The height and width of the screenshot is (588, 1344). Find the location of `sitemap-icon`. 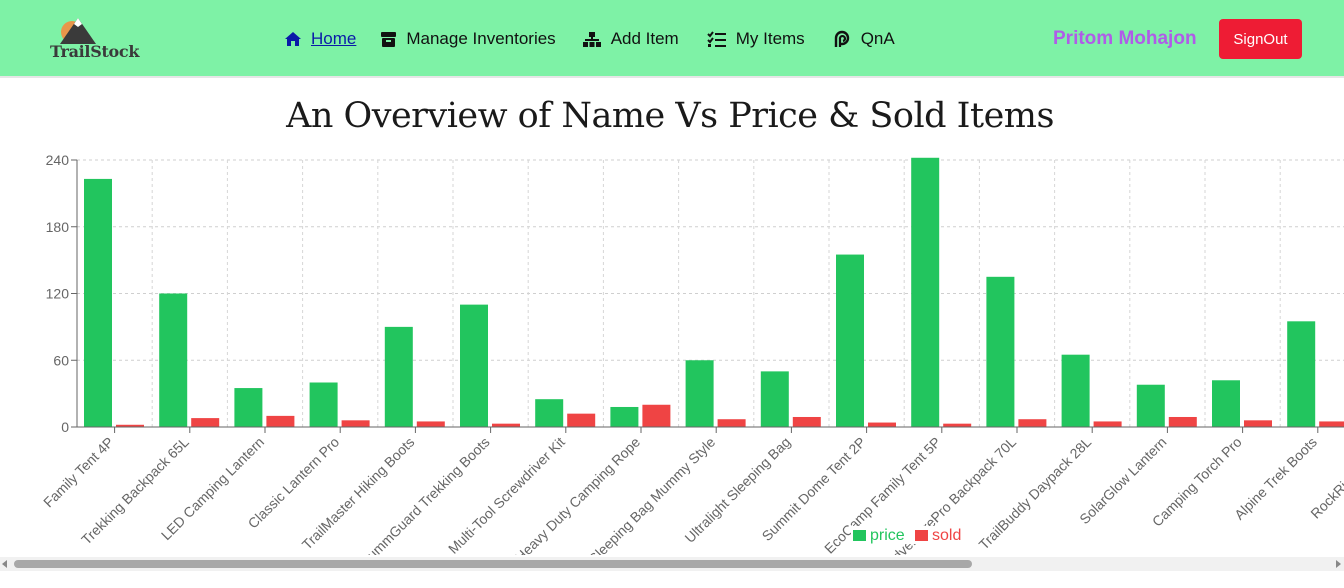

sitemap-icon is located at coordinates (591, 39).